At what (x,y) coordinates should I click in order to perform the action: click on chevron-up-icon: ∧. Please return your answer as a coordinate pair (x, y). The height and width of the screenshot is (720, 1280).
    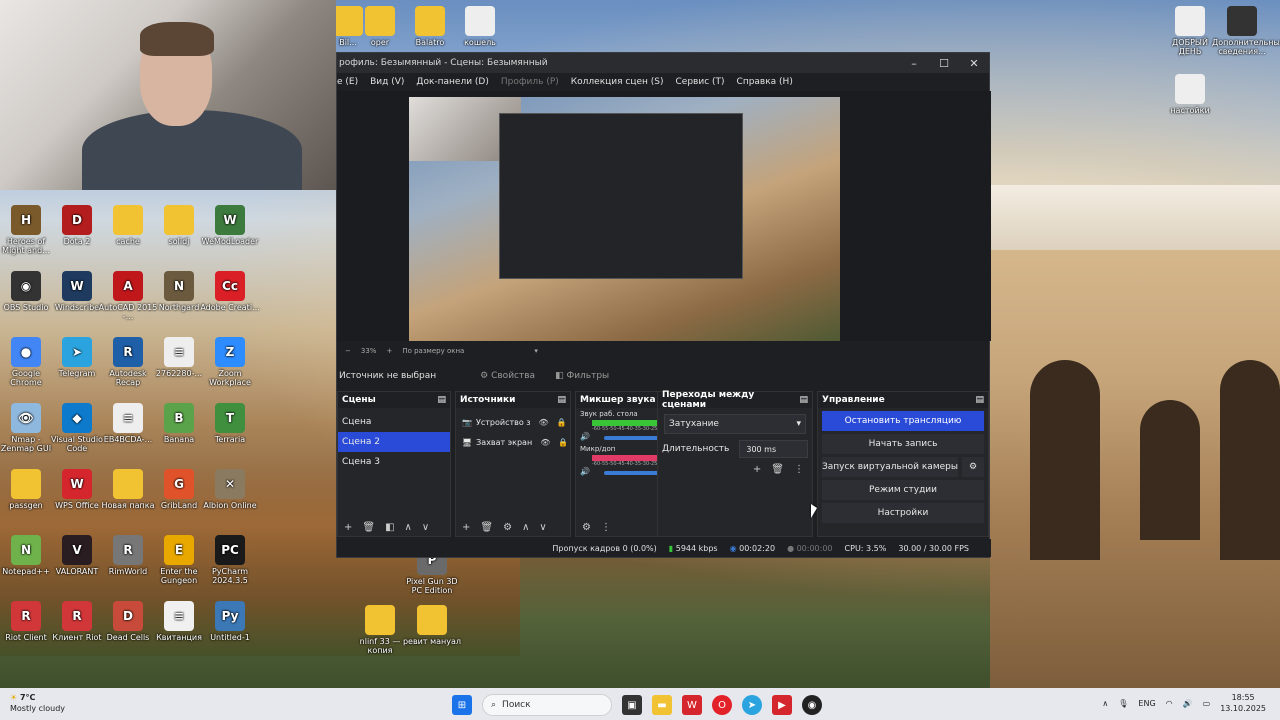
    Looking at the image, I should click on (1105, 703).